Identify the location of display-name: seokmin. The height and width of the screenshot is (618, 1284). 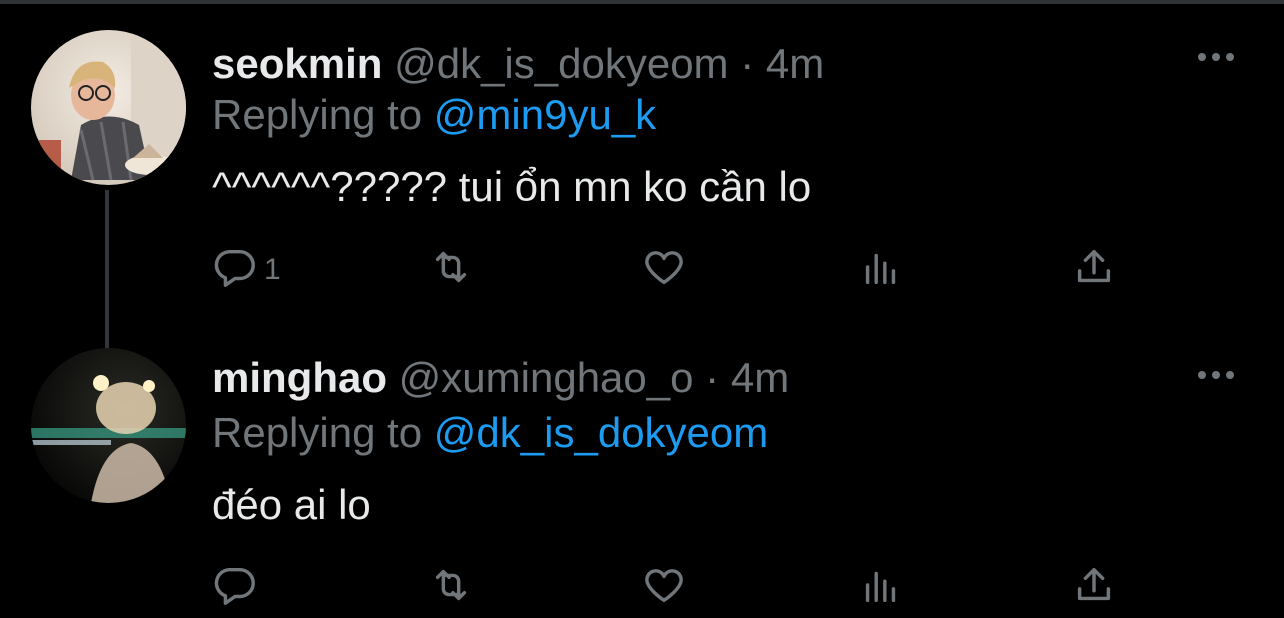
(297, 63).